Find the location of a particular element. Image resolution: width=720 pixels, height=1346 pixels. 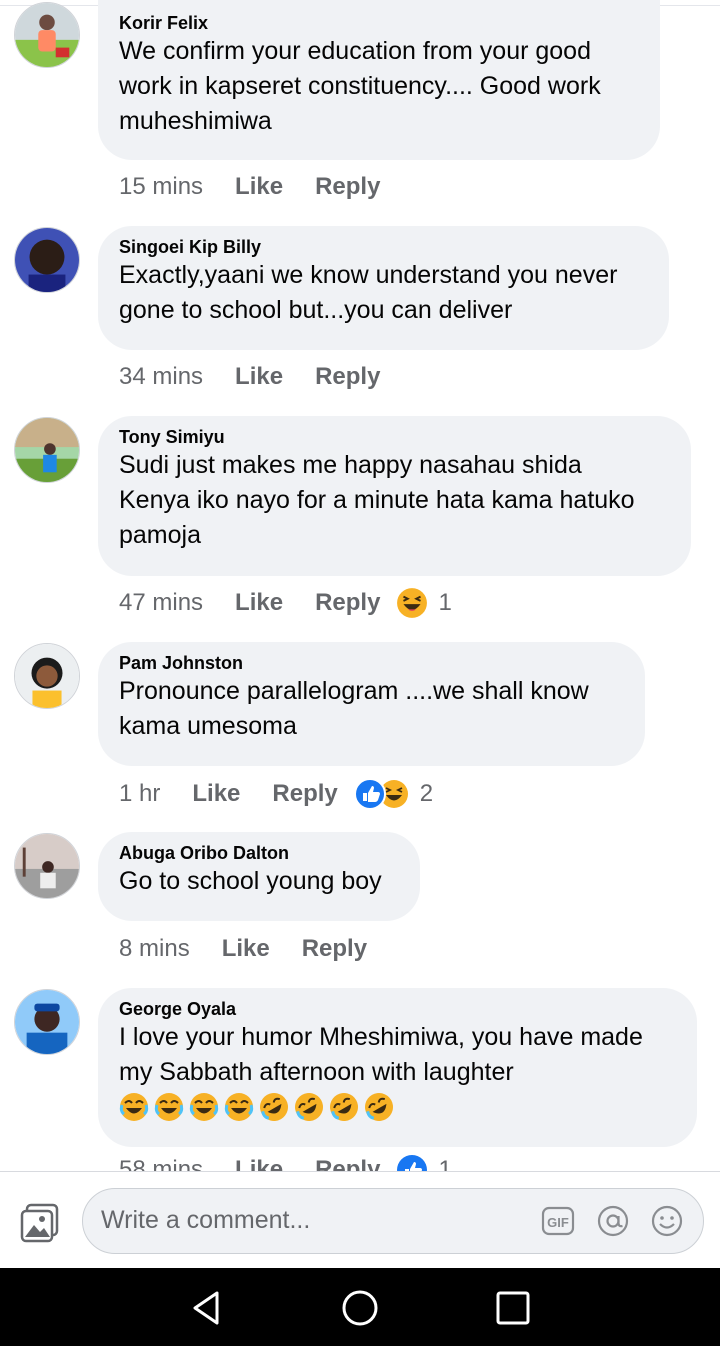

reaction-count: 2 is located at coordinates (426, 793).